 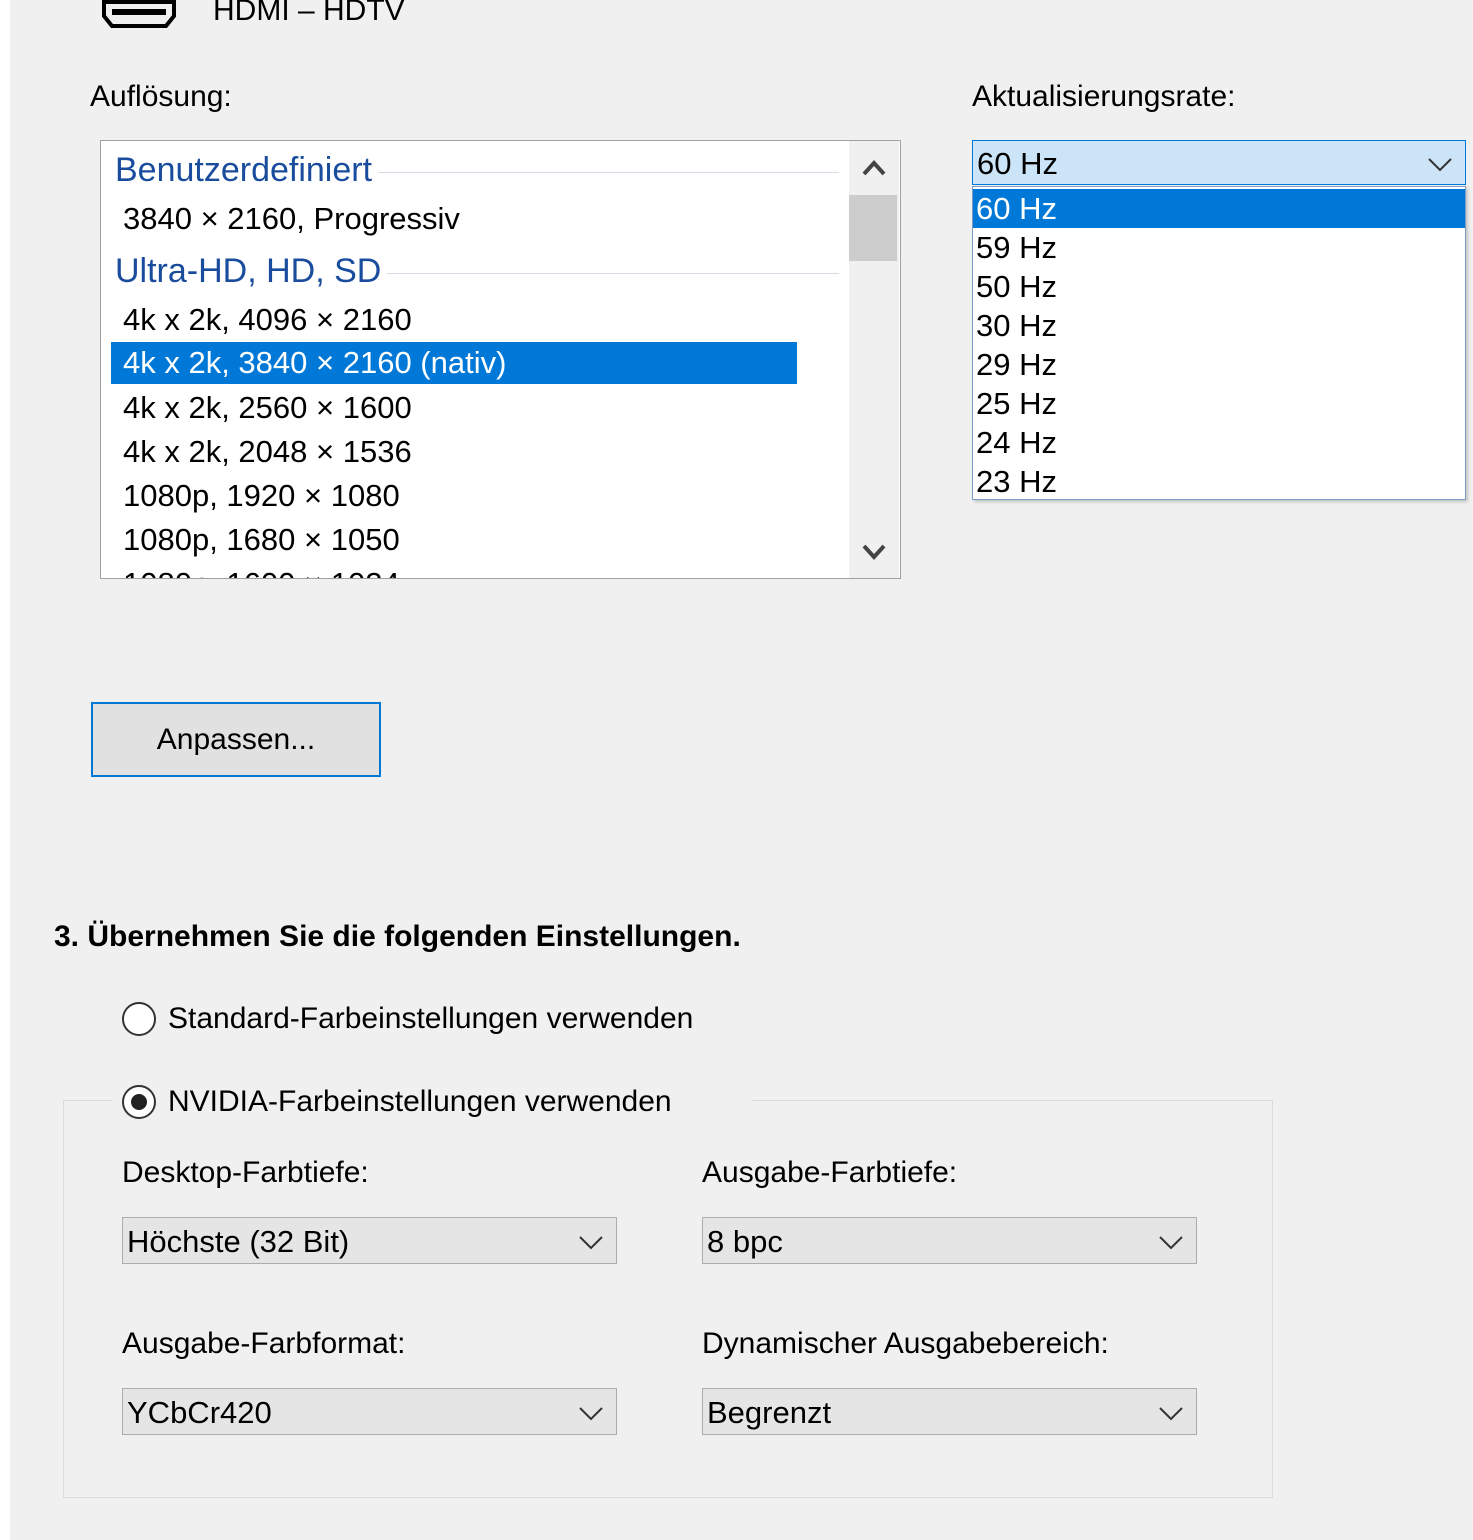 What do you see at coordinates (1219, 208) in the screenshot?
I see `option-60hz: 60 Hz` at bounding box center [1219, 208].